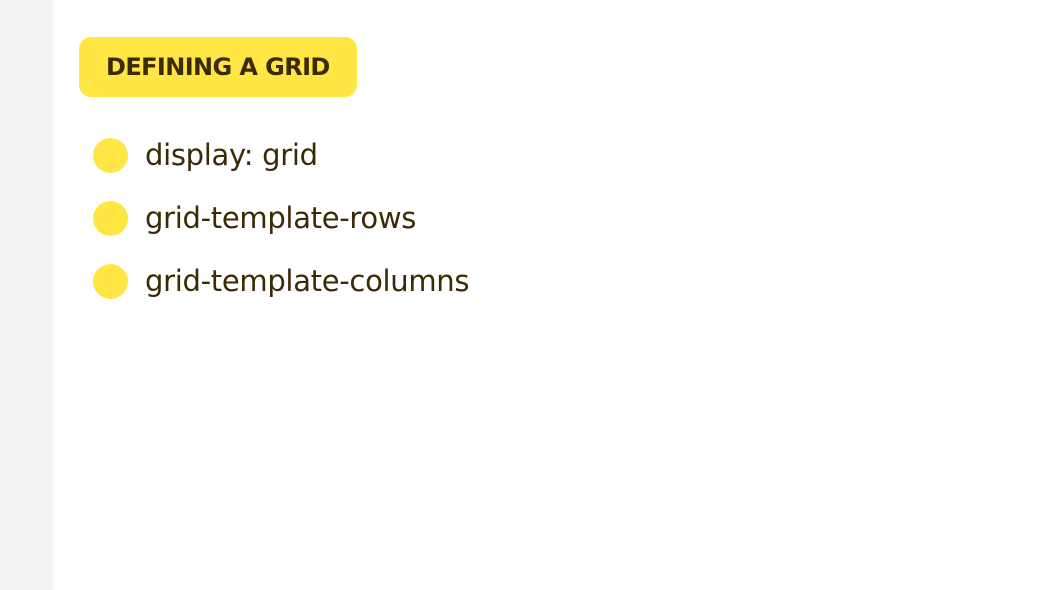 This screenshot has width=1044, height=590. Describe the element at coordinates (218, 67) in the screenshot. I see `section-title-badge: DEFINING A GRID` at that location.